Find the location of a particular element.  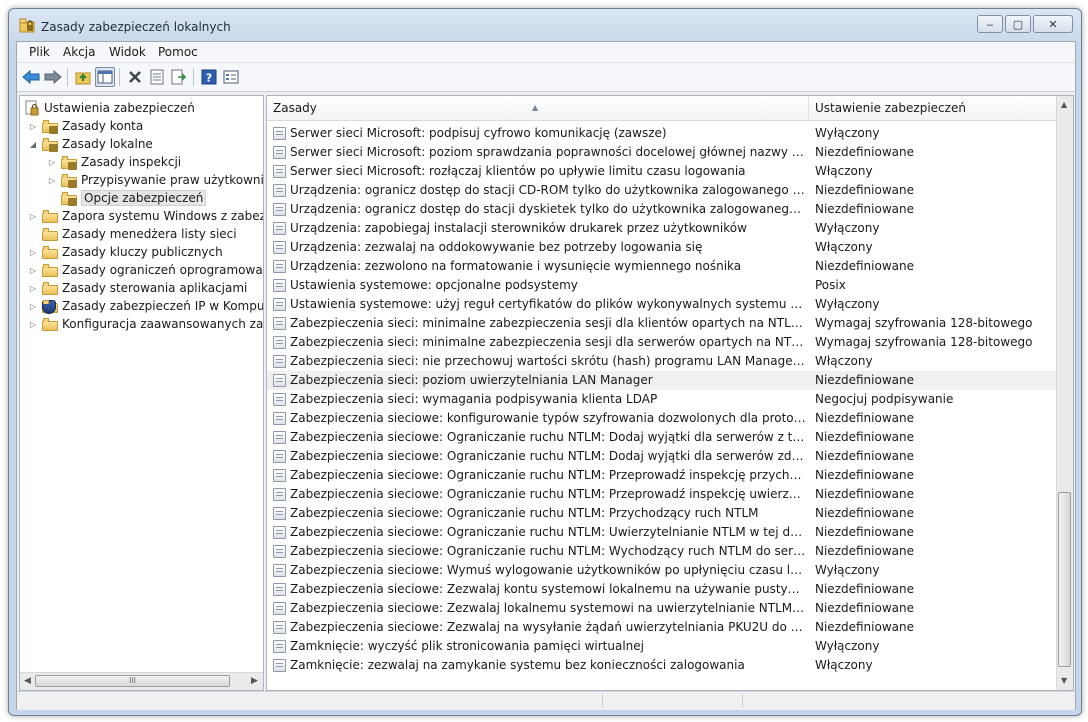

help-button: ? is located at coordinates (209, 77).